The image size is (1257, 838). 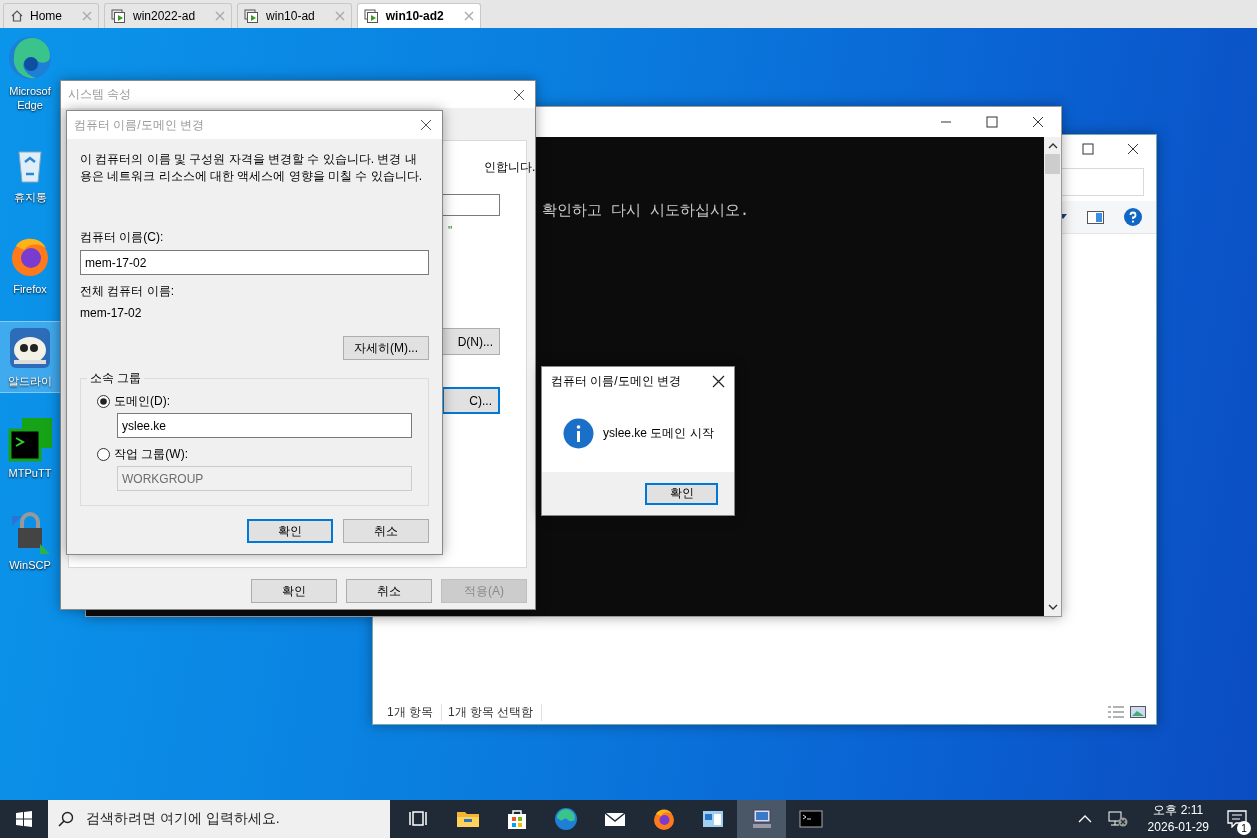 What do you see at coordinates (30, 105) in the screenshot?
I see `shortcut-label: Edge` at bounding box center [30, 105].